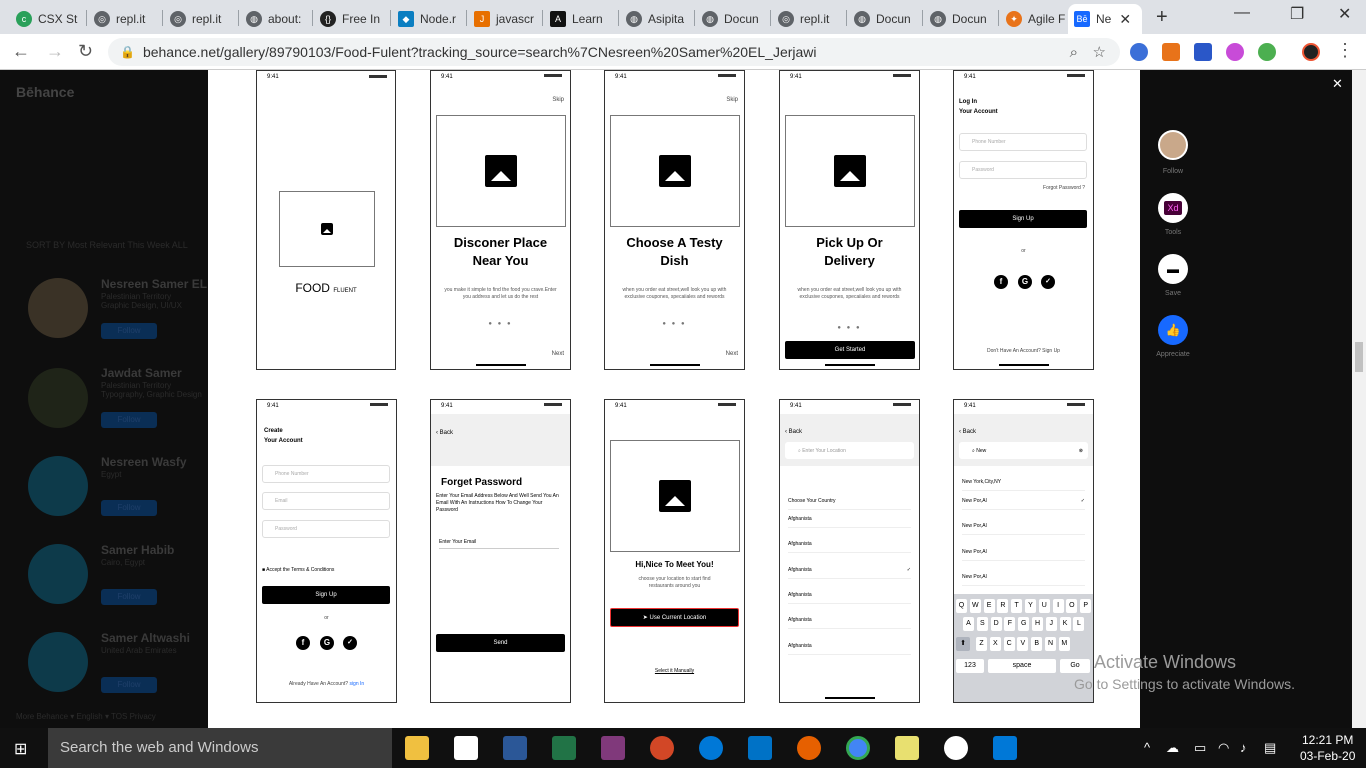  I want to click on email-field: Enter Your Email, so click(499, 544).